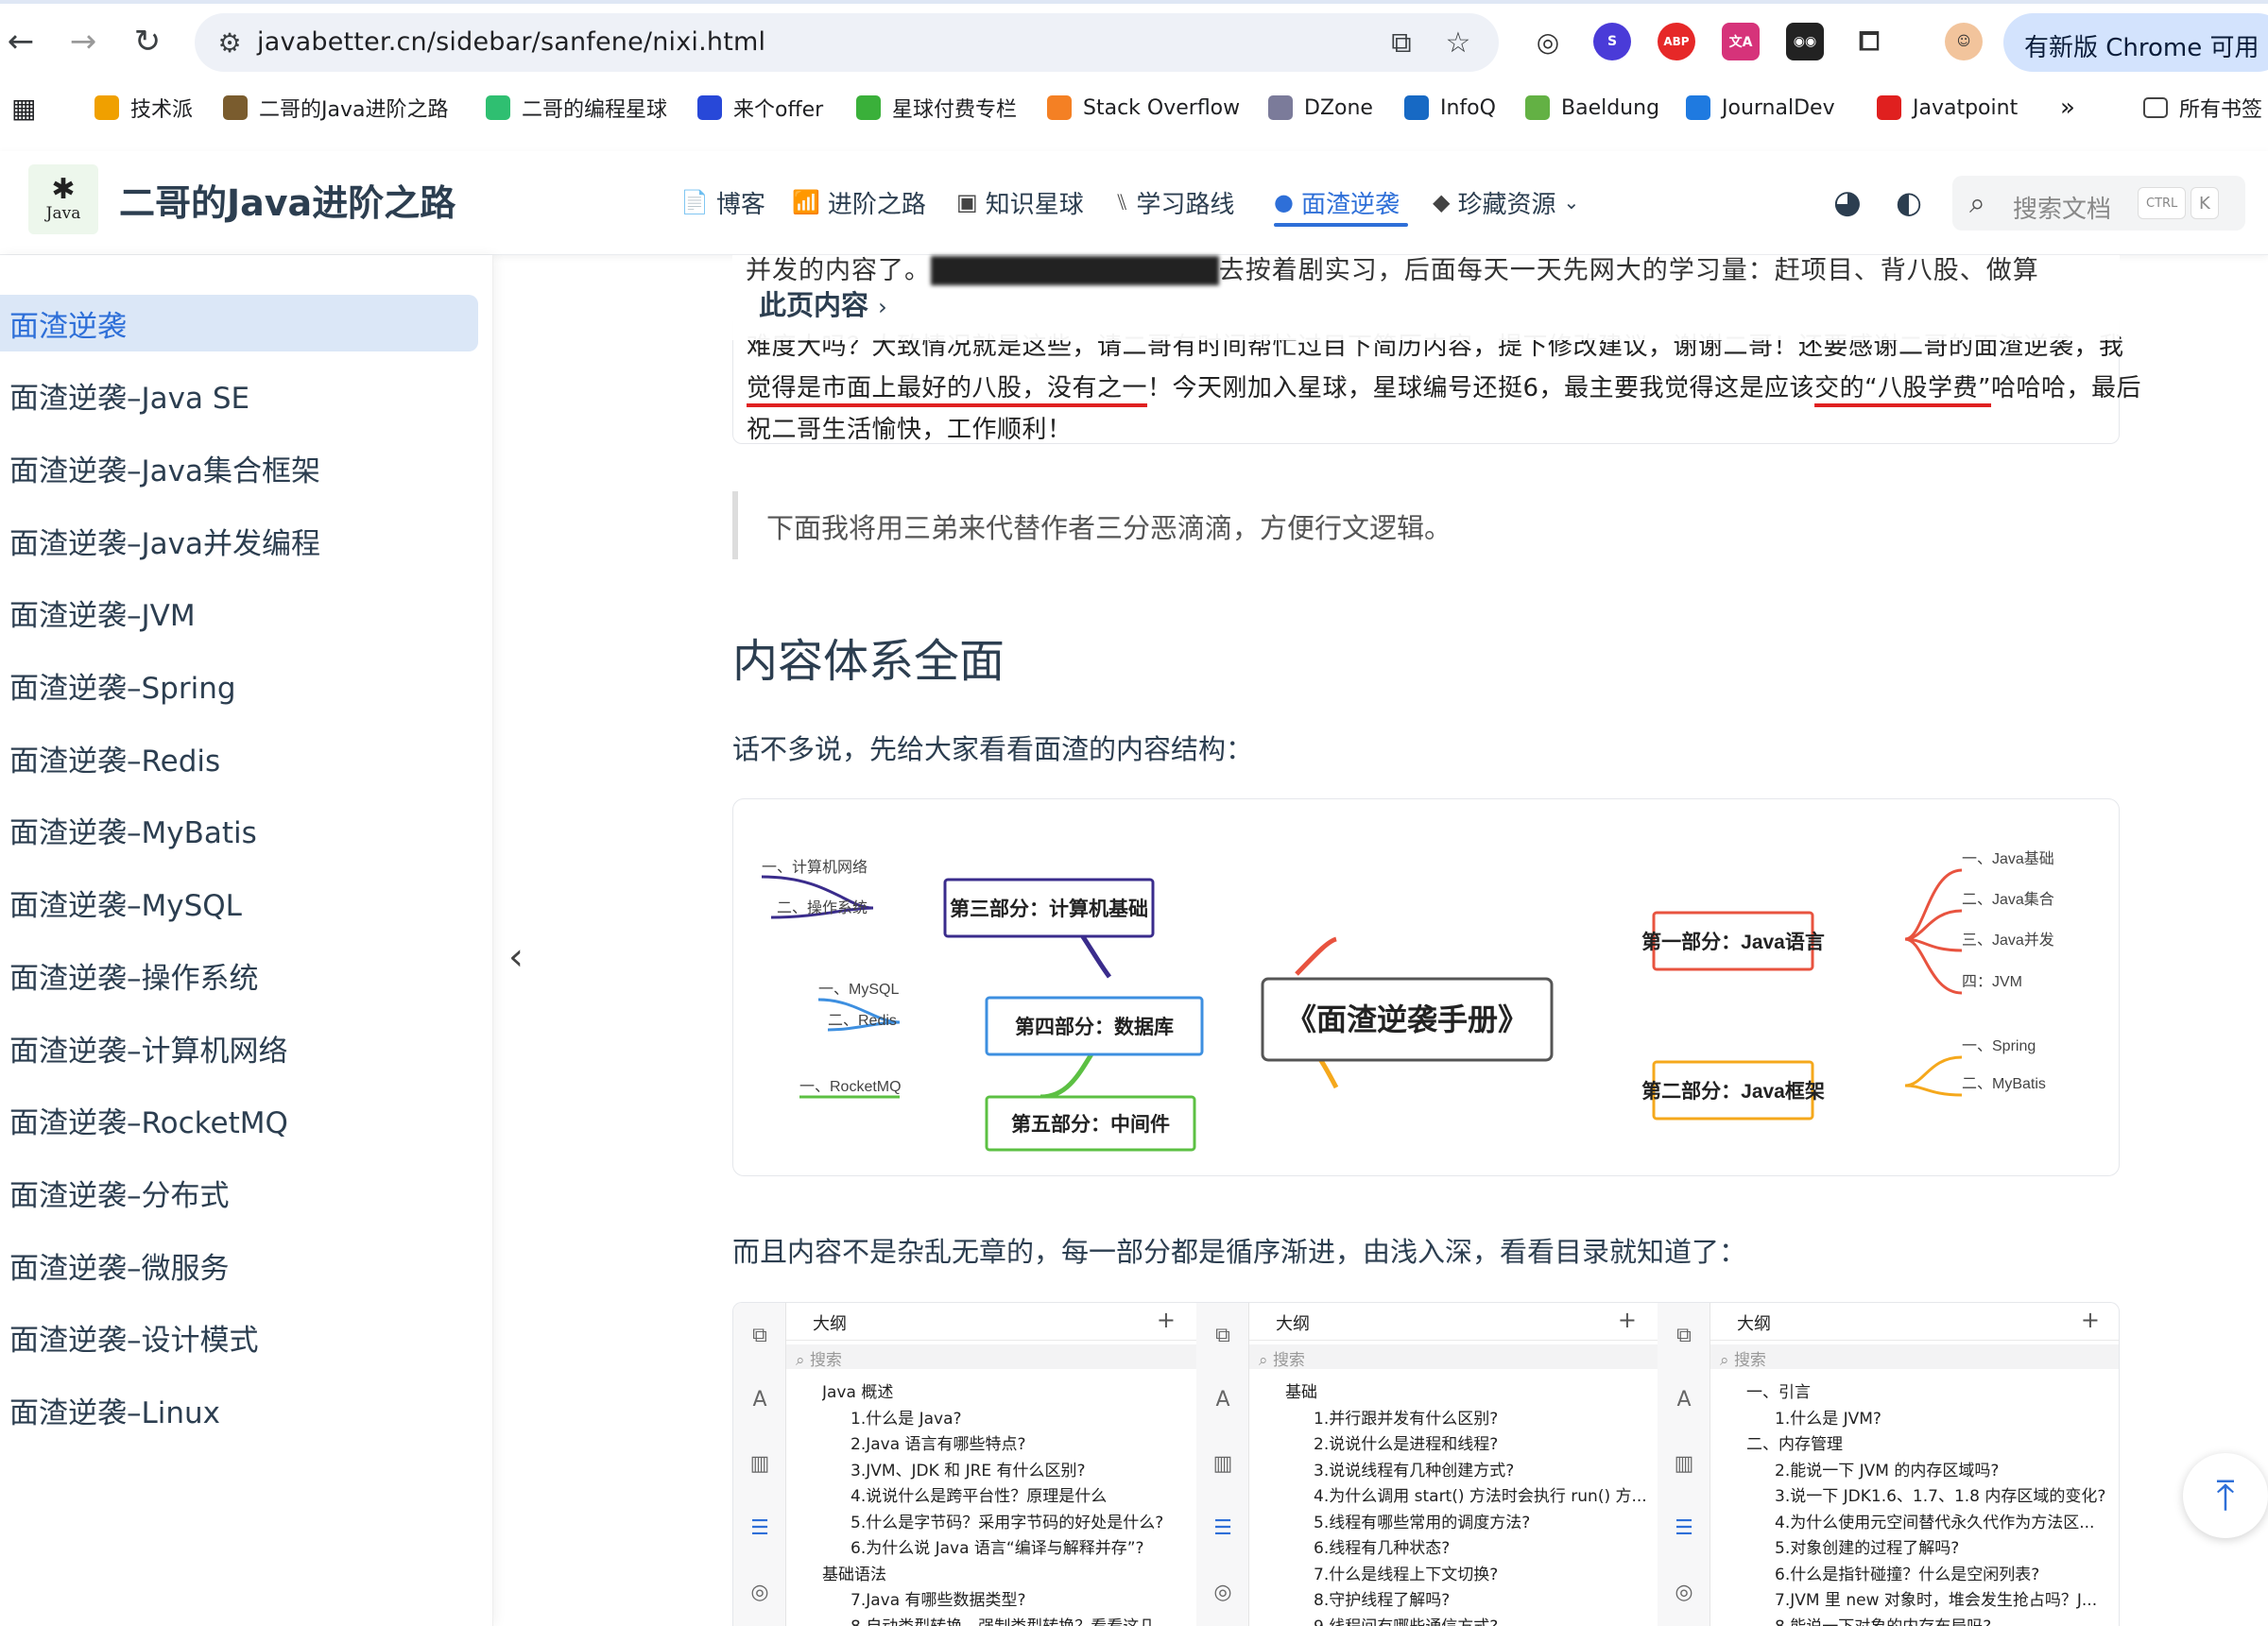 The width and height of the screenshot is (2268, 1626). I want to click on sidebar-item: 面渣逆袭–Java集合框架, so click(239, 467).